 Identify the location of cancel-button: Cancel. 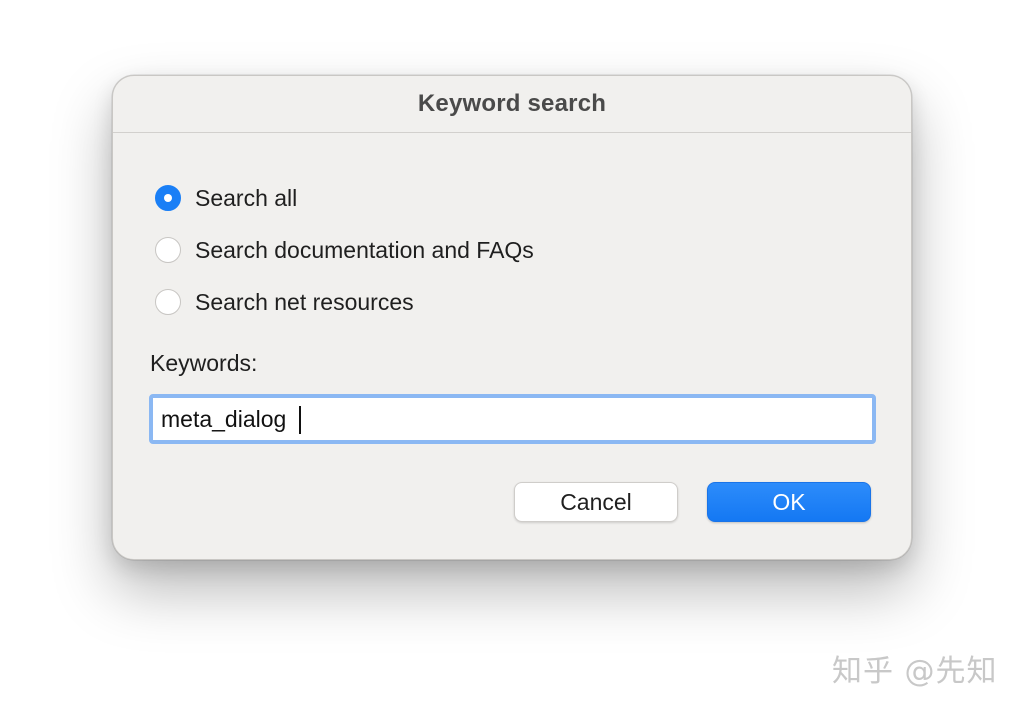
(596, 502).